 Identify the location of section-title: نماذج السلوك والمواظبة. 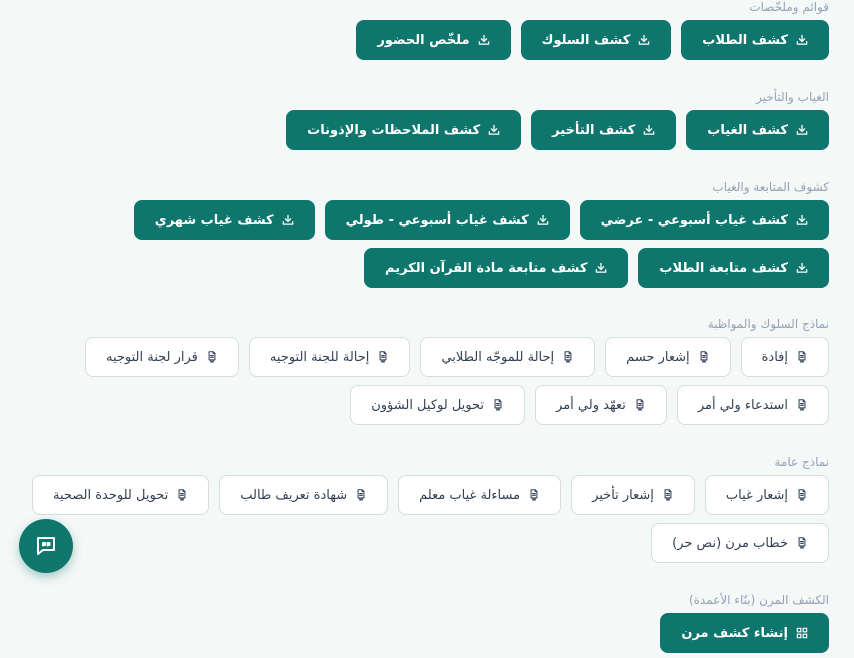
(768, 324).